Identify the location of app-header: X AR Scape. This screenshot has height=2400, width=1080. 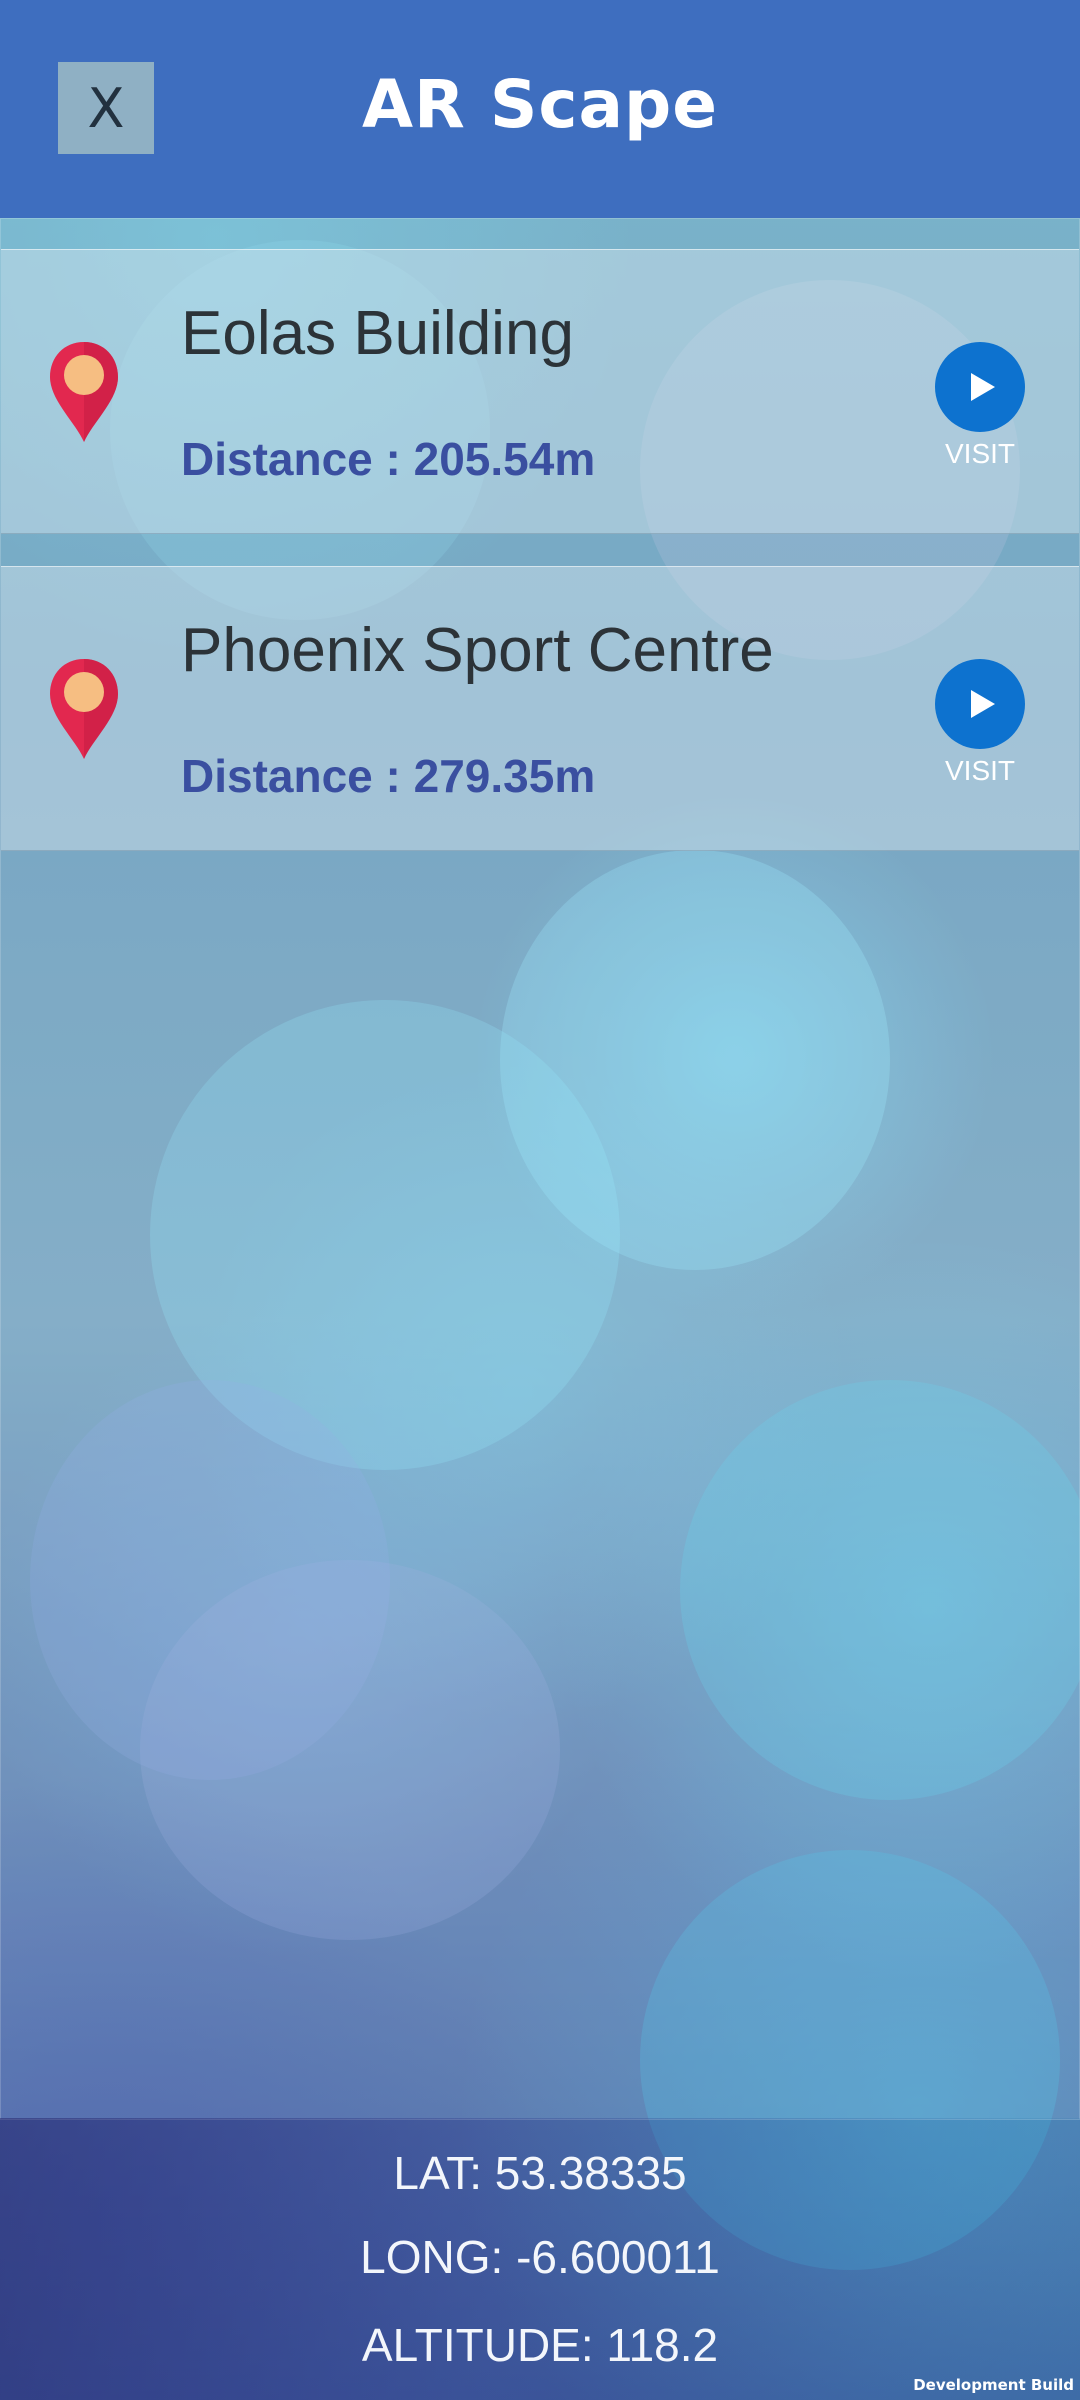
(540, 109).